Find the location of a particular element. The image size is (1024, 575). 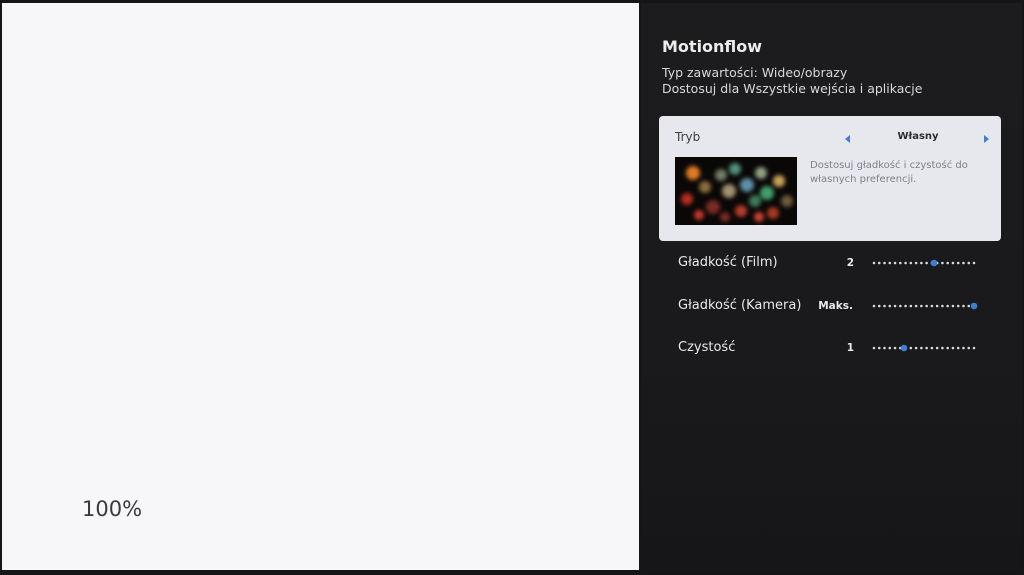

chevron-left-icon is located at coordinates (847, 139).